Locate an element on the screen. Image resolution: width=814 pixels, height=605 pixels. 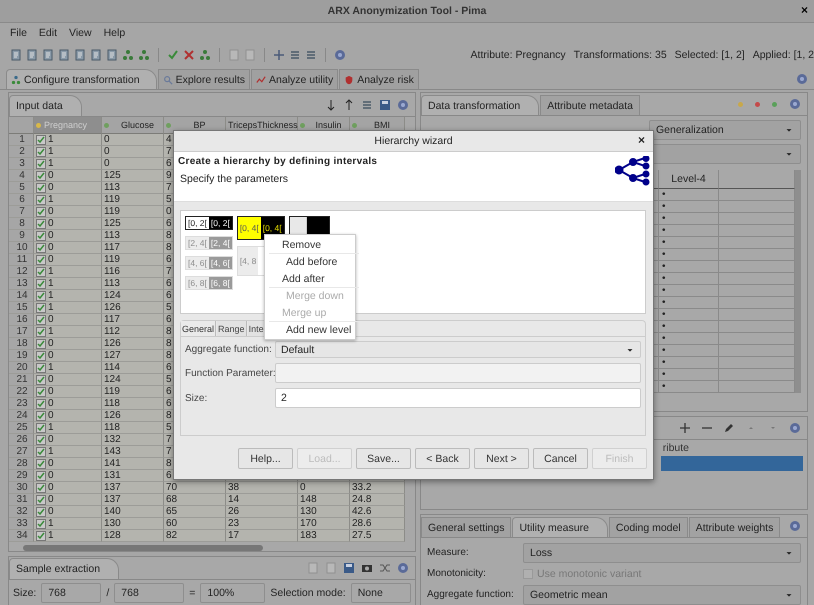
arrow-up-icon is located at coordinates (349, 104).